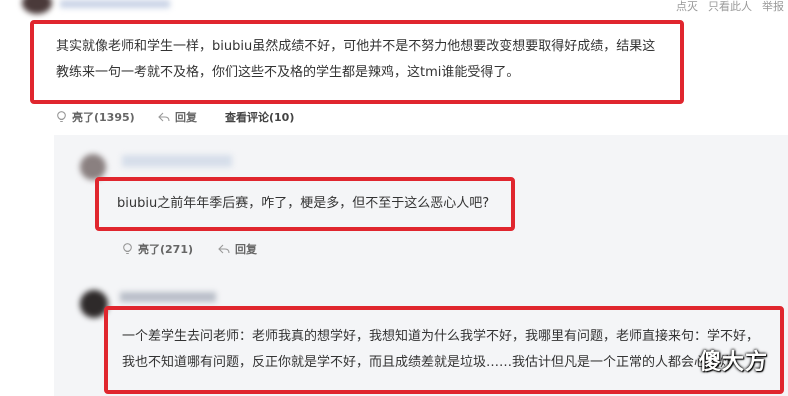 The image size is (788, 396). I want to click on reply-text: biubiu之前年年季后赛，咋了，梗是多，但不至于这么恶心人吧?, so click(303, 203).